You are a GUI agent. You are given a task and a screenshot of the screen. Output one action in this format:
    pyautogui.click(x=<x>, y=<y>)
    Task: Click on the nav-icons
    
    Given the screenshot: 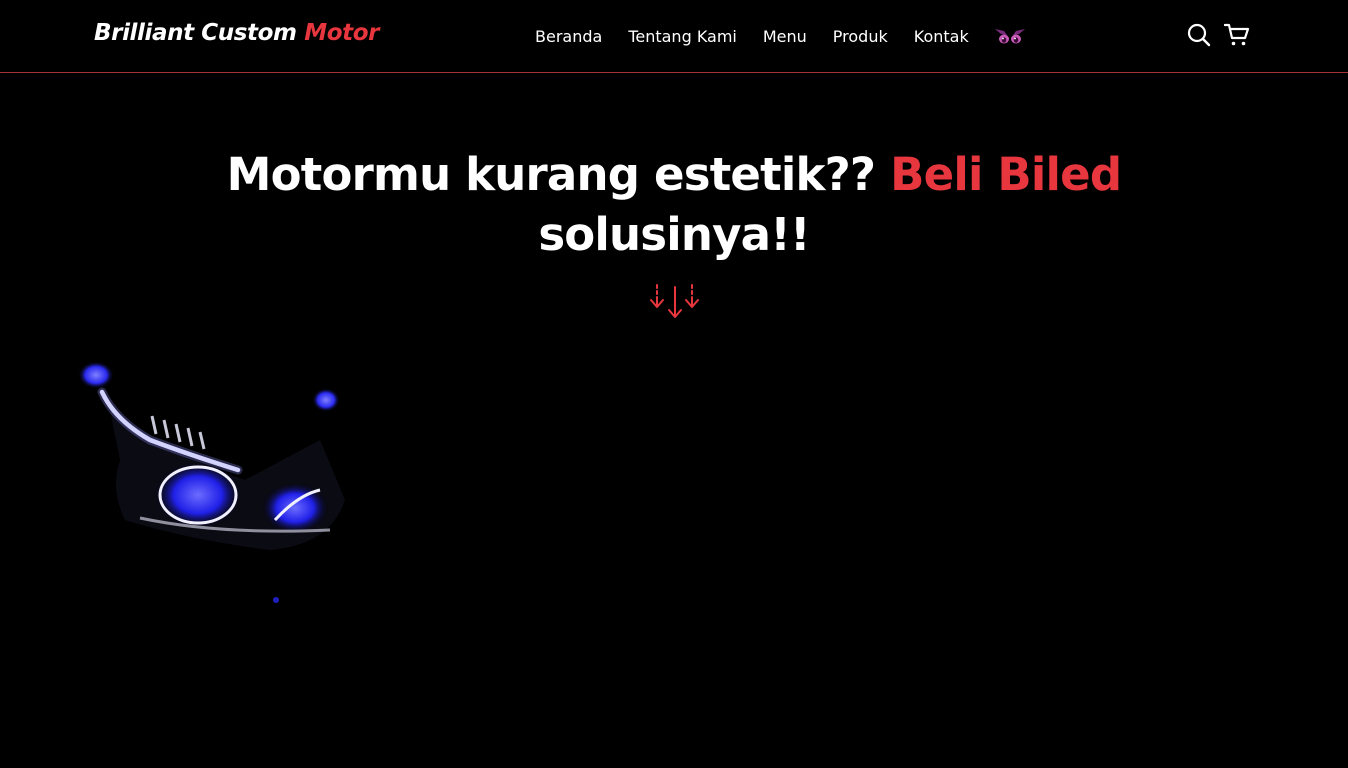 What is the action you would take?
    pyautogui.click(x=1224, y=35)
    